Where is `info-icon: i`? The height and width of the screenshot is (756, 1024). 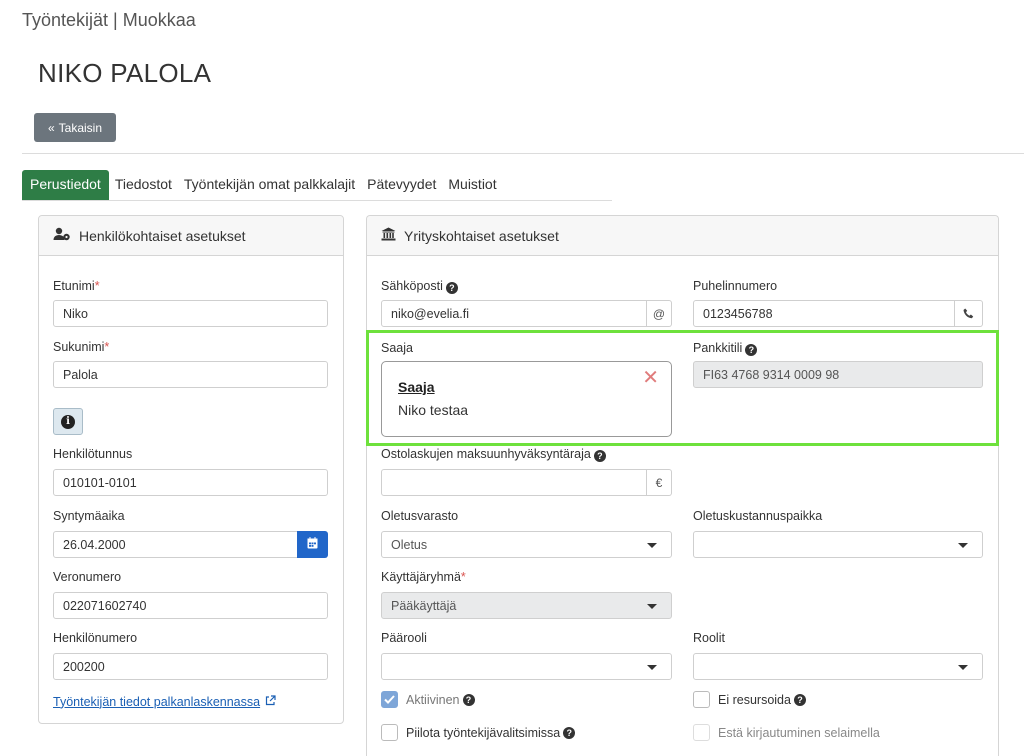 info-icon: i is located at coordinates (68, 421).